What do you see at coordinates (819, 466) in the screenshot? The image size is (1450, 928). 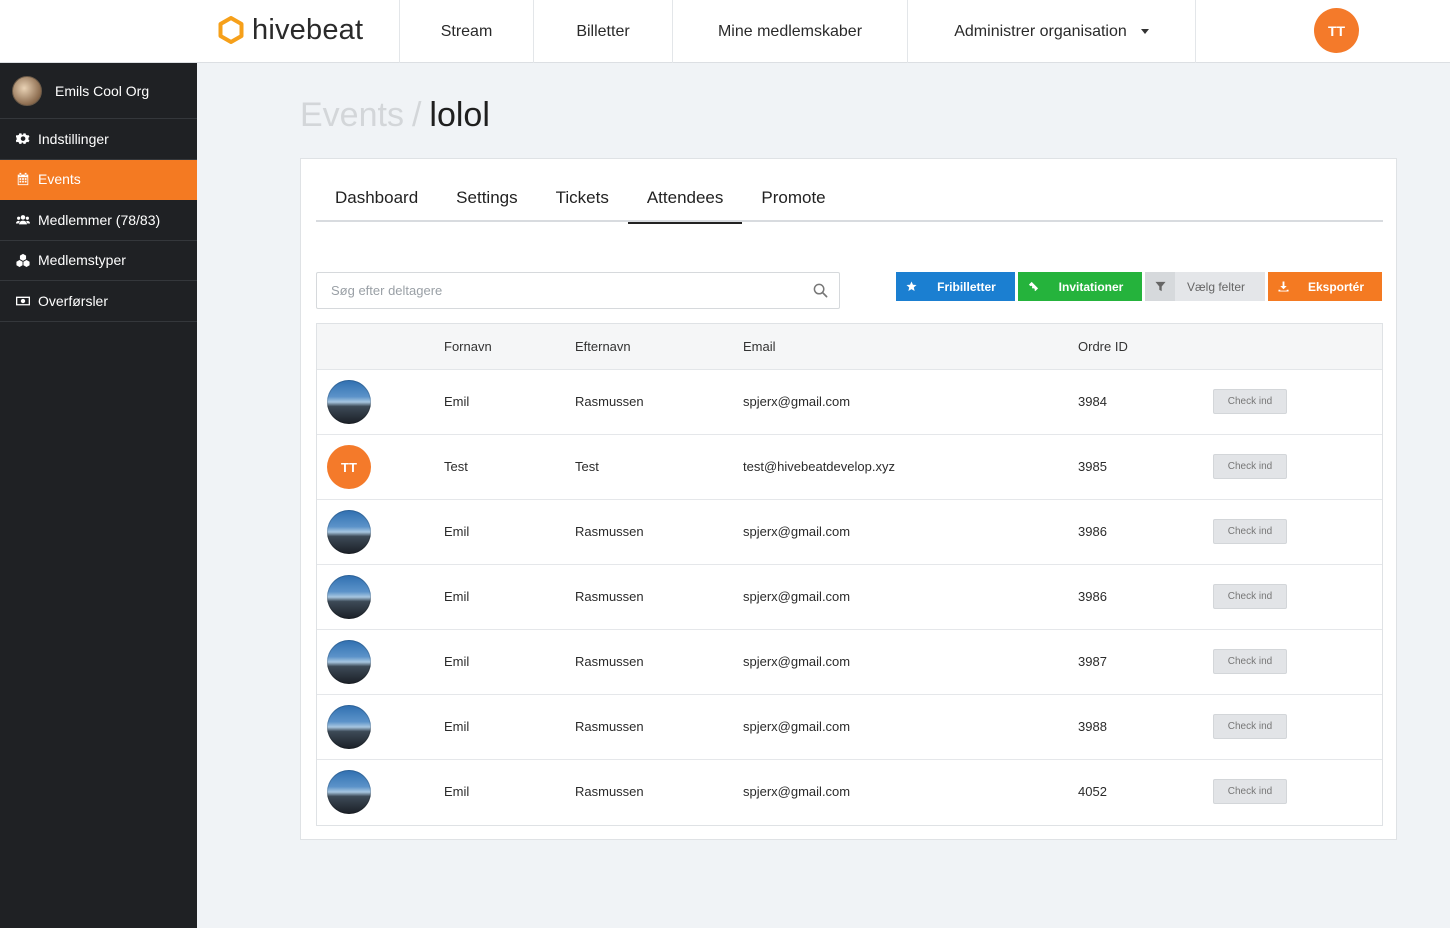 I see `email-cell: test@hivebeatdevelop.xyz` at bounding box center [819, 466].